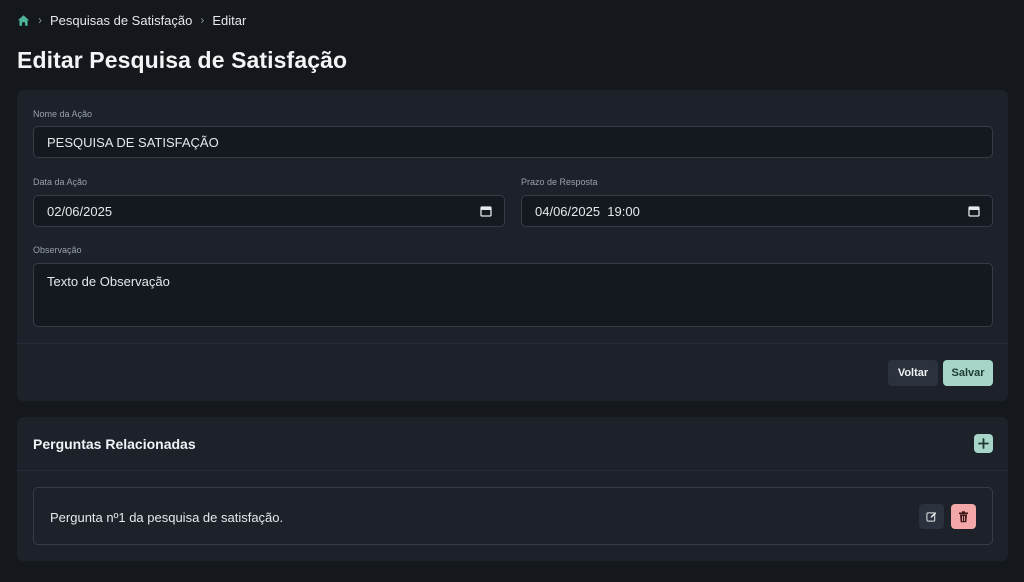  I want to click on breadcrumb-item-pesquisas: Pesquisas de Satisfação, so click(121, 20).